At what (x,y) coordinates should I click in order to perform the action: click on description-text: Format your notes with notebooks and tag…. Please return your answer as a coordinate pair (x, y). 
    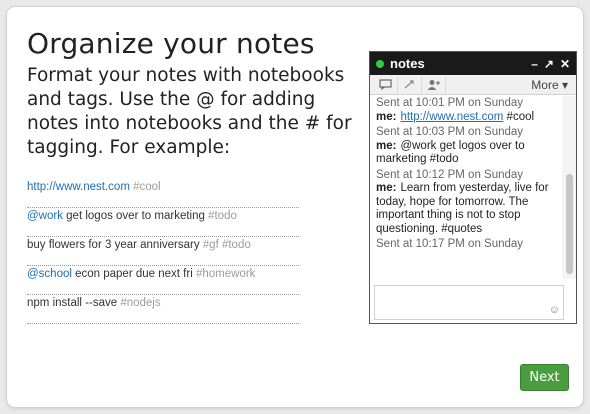
    Looking at the image, I should click on (189, 111).